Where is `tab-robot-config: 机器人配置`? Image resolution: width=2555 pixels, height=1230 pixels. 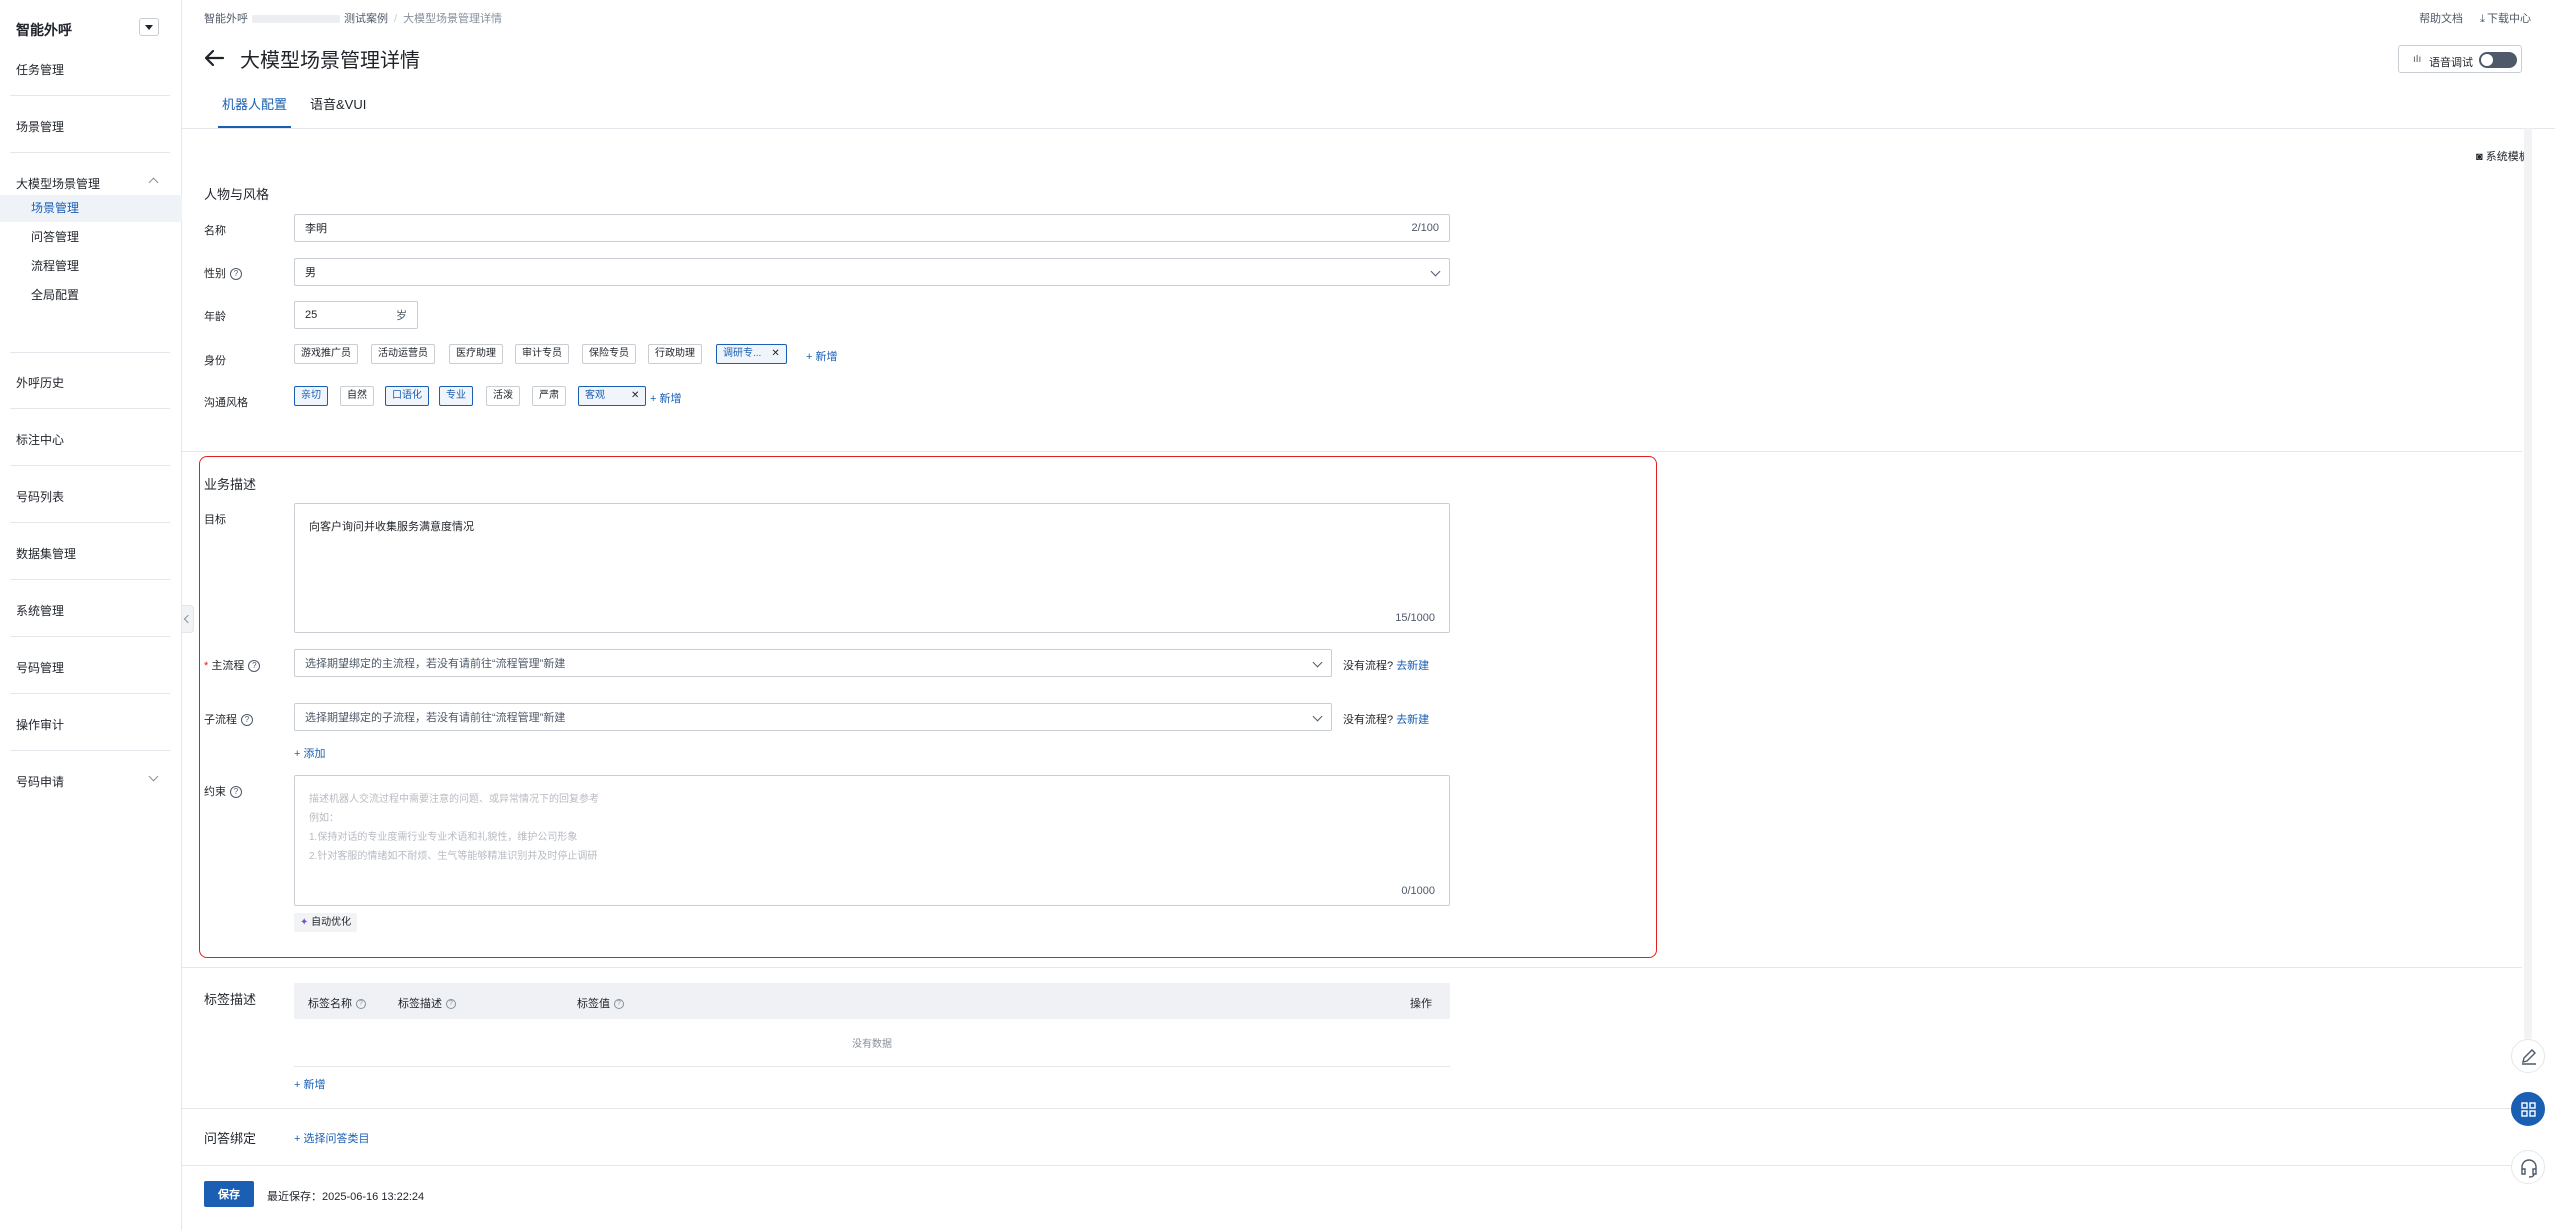 tab-robot-config: 机器人配置 is located at coordinates (255, 110).